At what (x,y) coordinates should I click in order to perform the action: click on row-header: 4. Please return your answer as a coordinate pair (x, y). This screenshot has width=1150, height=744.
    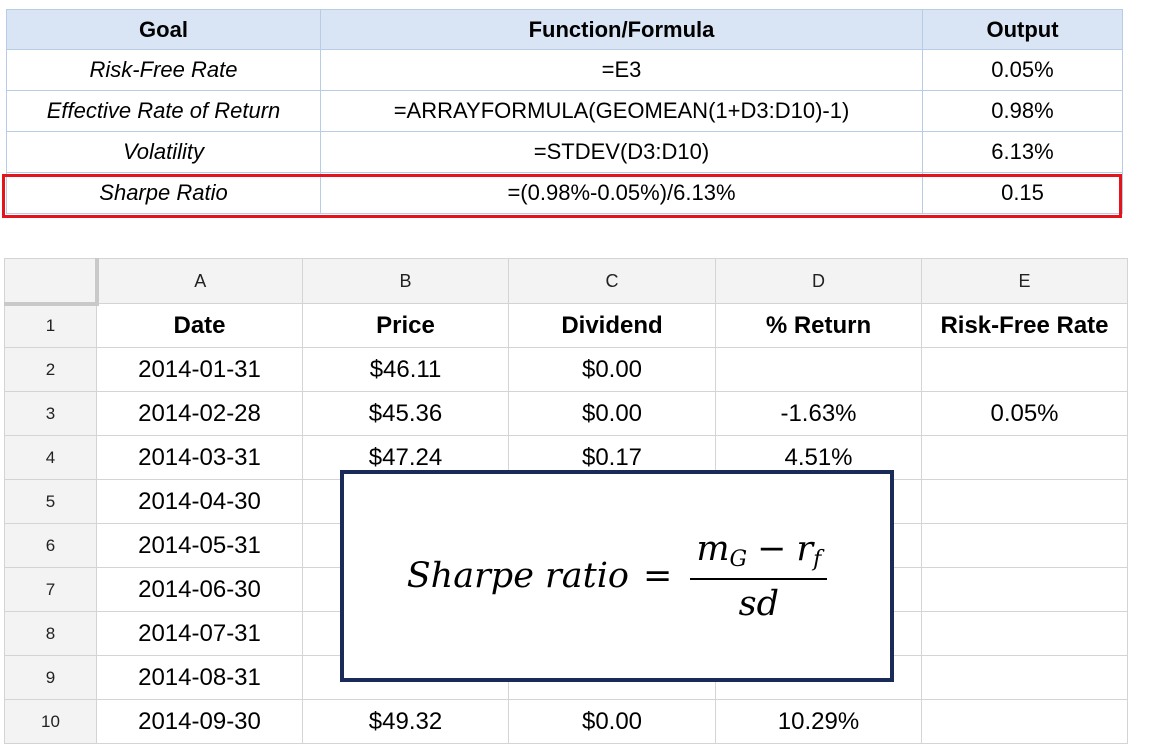
    Looking at the image, I should click on (50, 457).